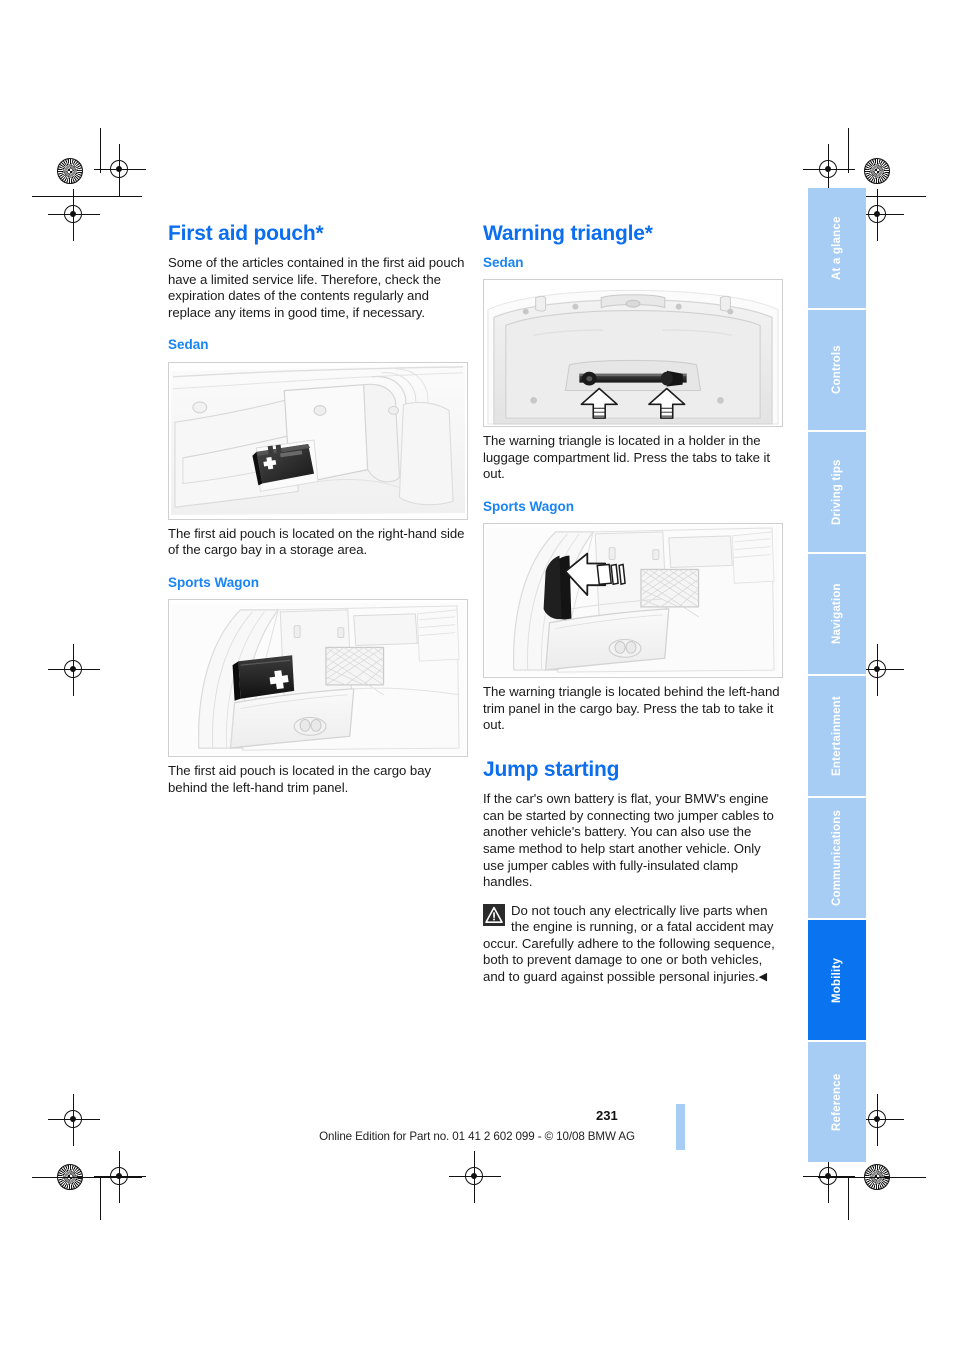  What do you see at coordinates (188, 345) in the screenshot?
I see `subheading-first-aid-sedan: Sedan` at bounding box center [188, 345].